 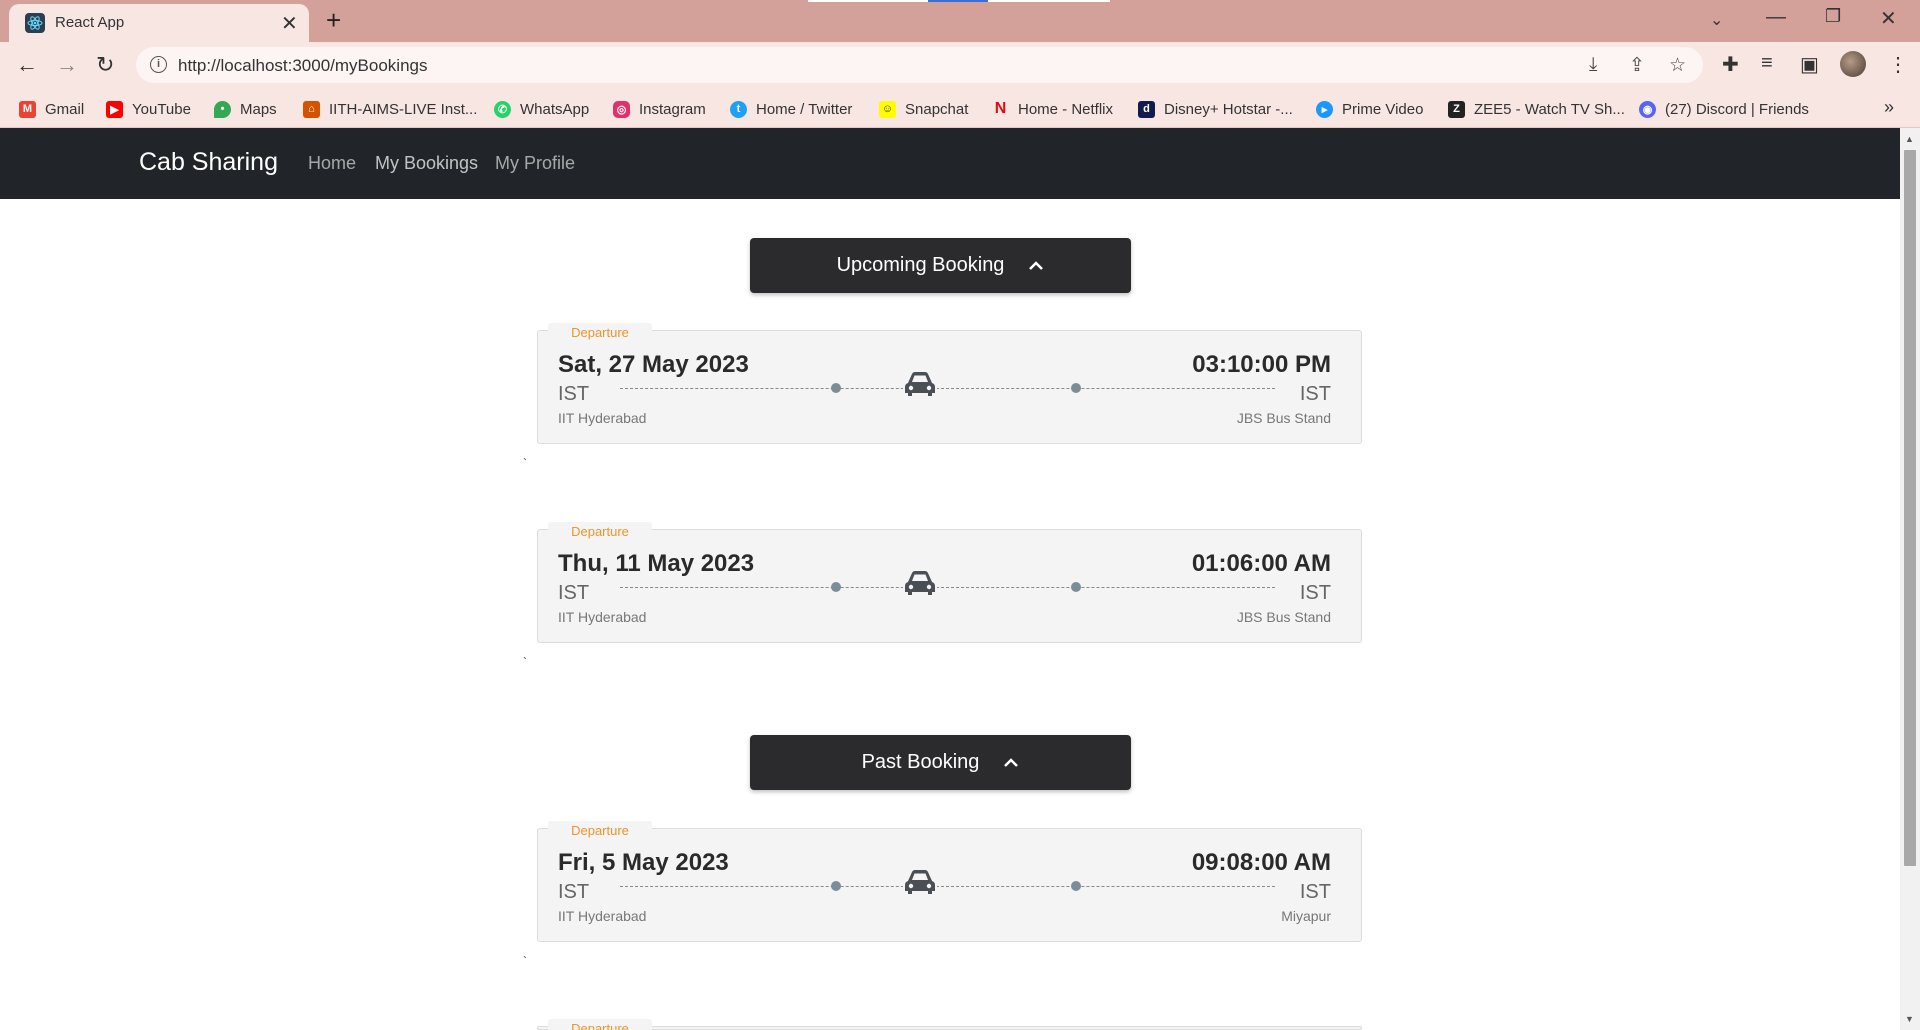 I want to click on scroll-up-icon: ▲, so click(x=1909, y=139).